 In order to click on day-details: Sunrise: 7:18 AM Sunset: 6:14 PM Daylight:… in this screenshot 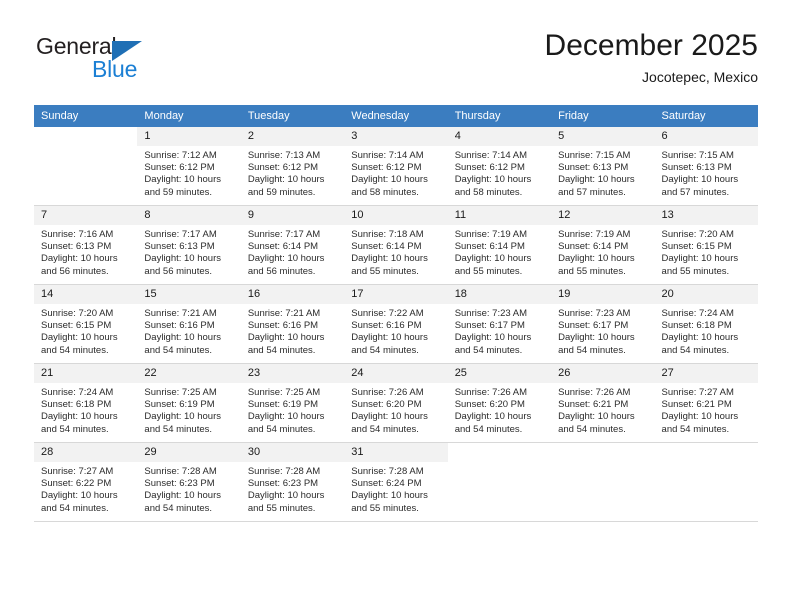, I will do `click(395, 251)`.